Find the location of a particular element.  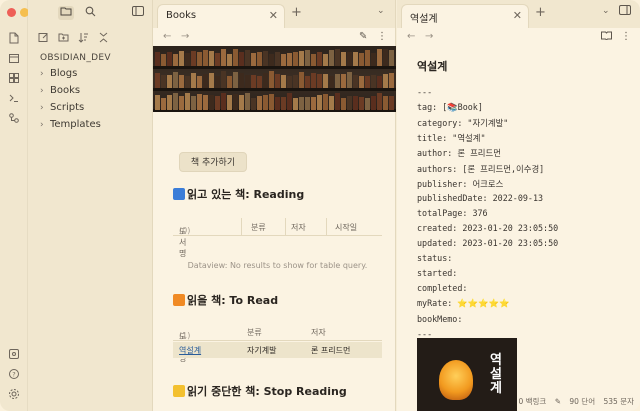

frontmatter-line: myRate: ⭐⭐⭐⭐⭐ is located at coordinates (463, 303).